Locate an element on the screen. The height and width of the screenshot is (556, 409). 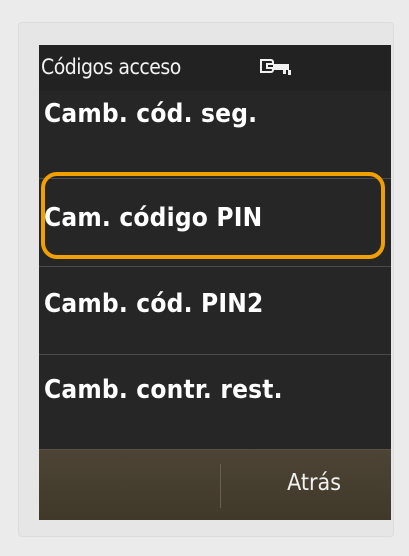
status-bar: Códigos acceso is located at coordinates (215, 68).